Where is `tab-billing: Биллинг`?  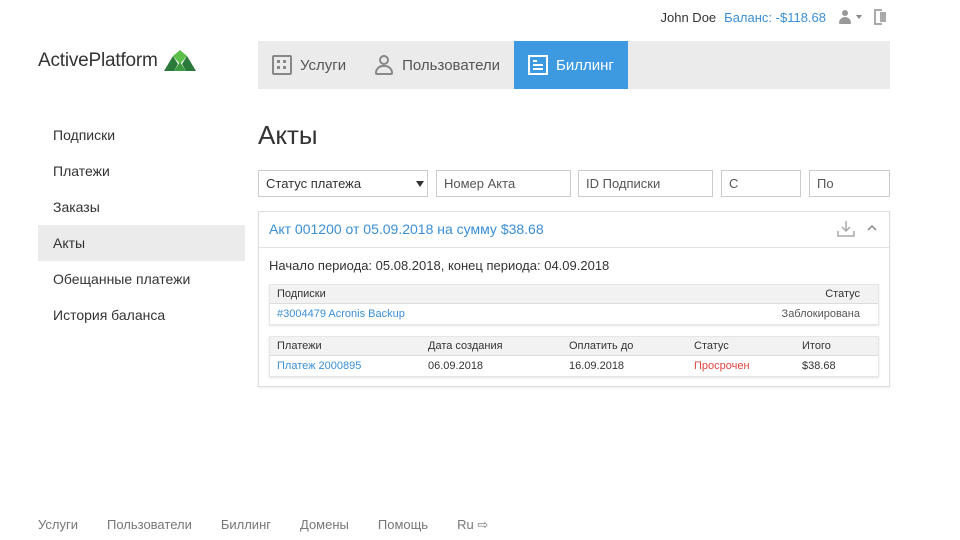 tab-billing: Биллинг is located at coordinates (571, 65).